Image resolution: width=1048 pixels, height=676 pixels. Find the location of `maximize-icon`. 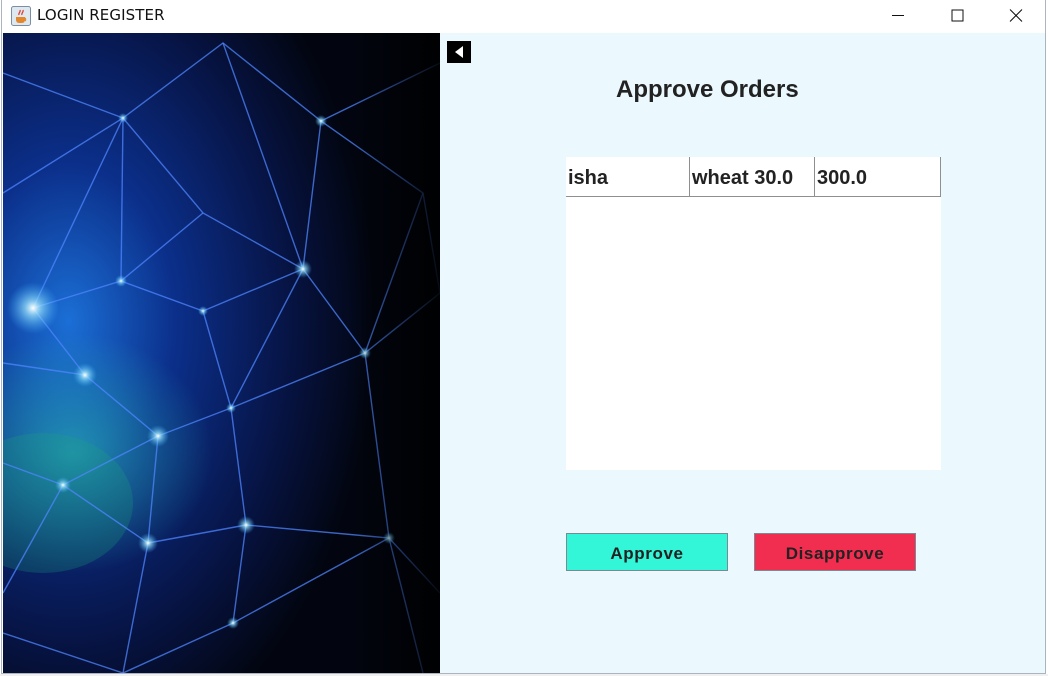

maximize-icon is located at coordinates (957, 15).